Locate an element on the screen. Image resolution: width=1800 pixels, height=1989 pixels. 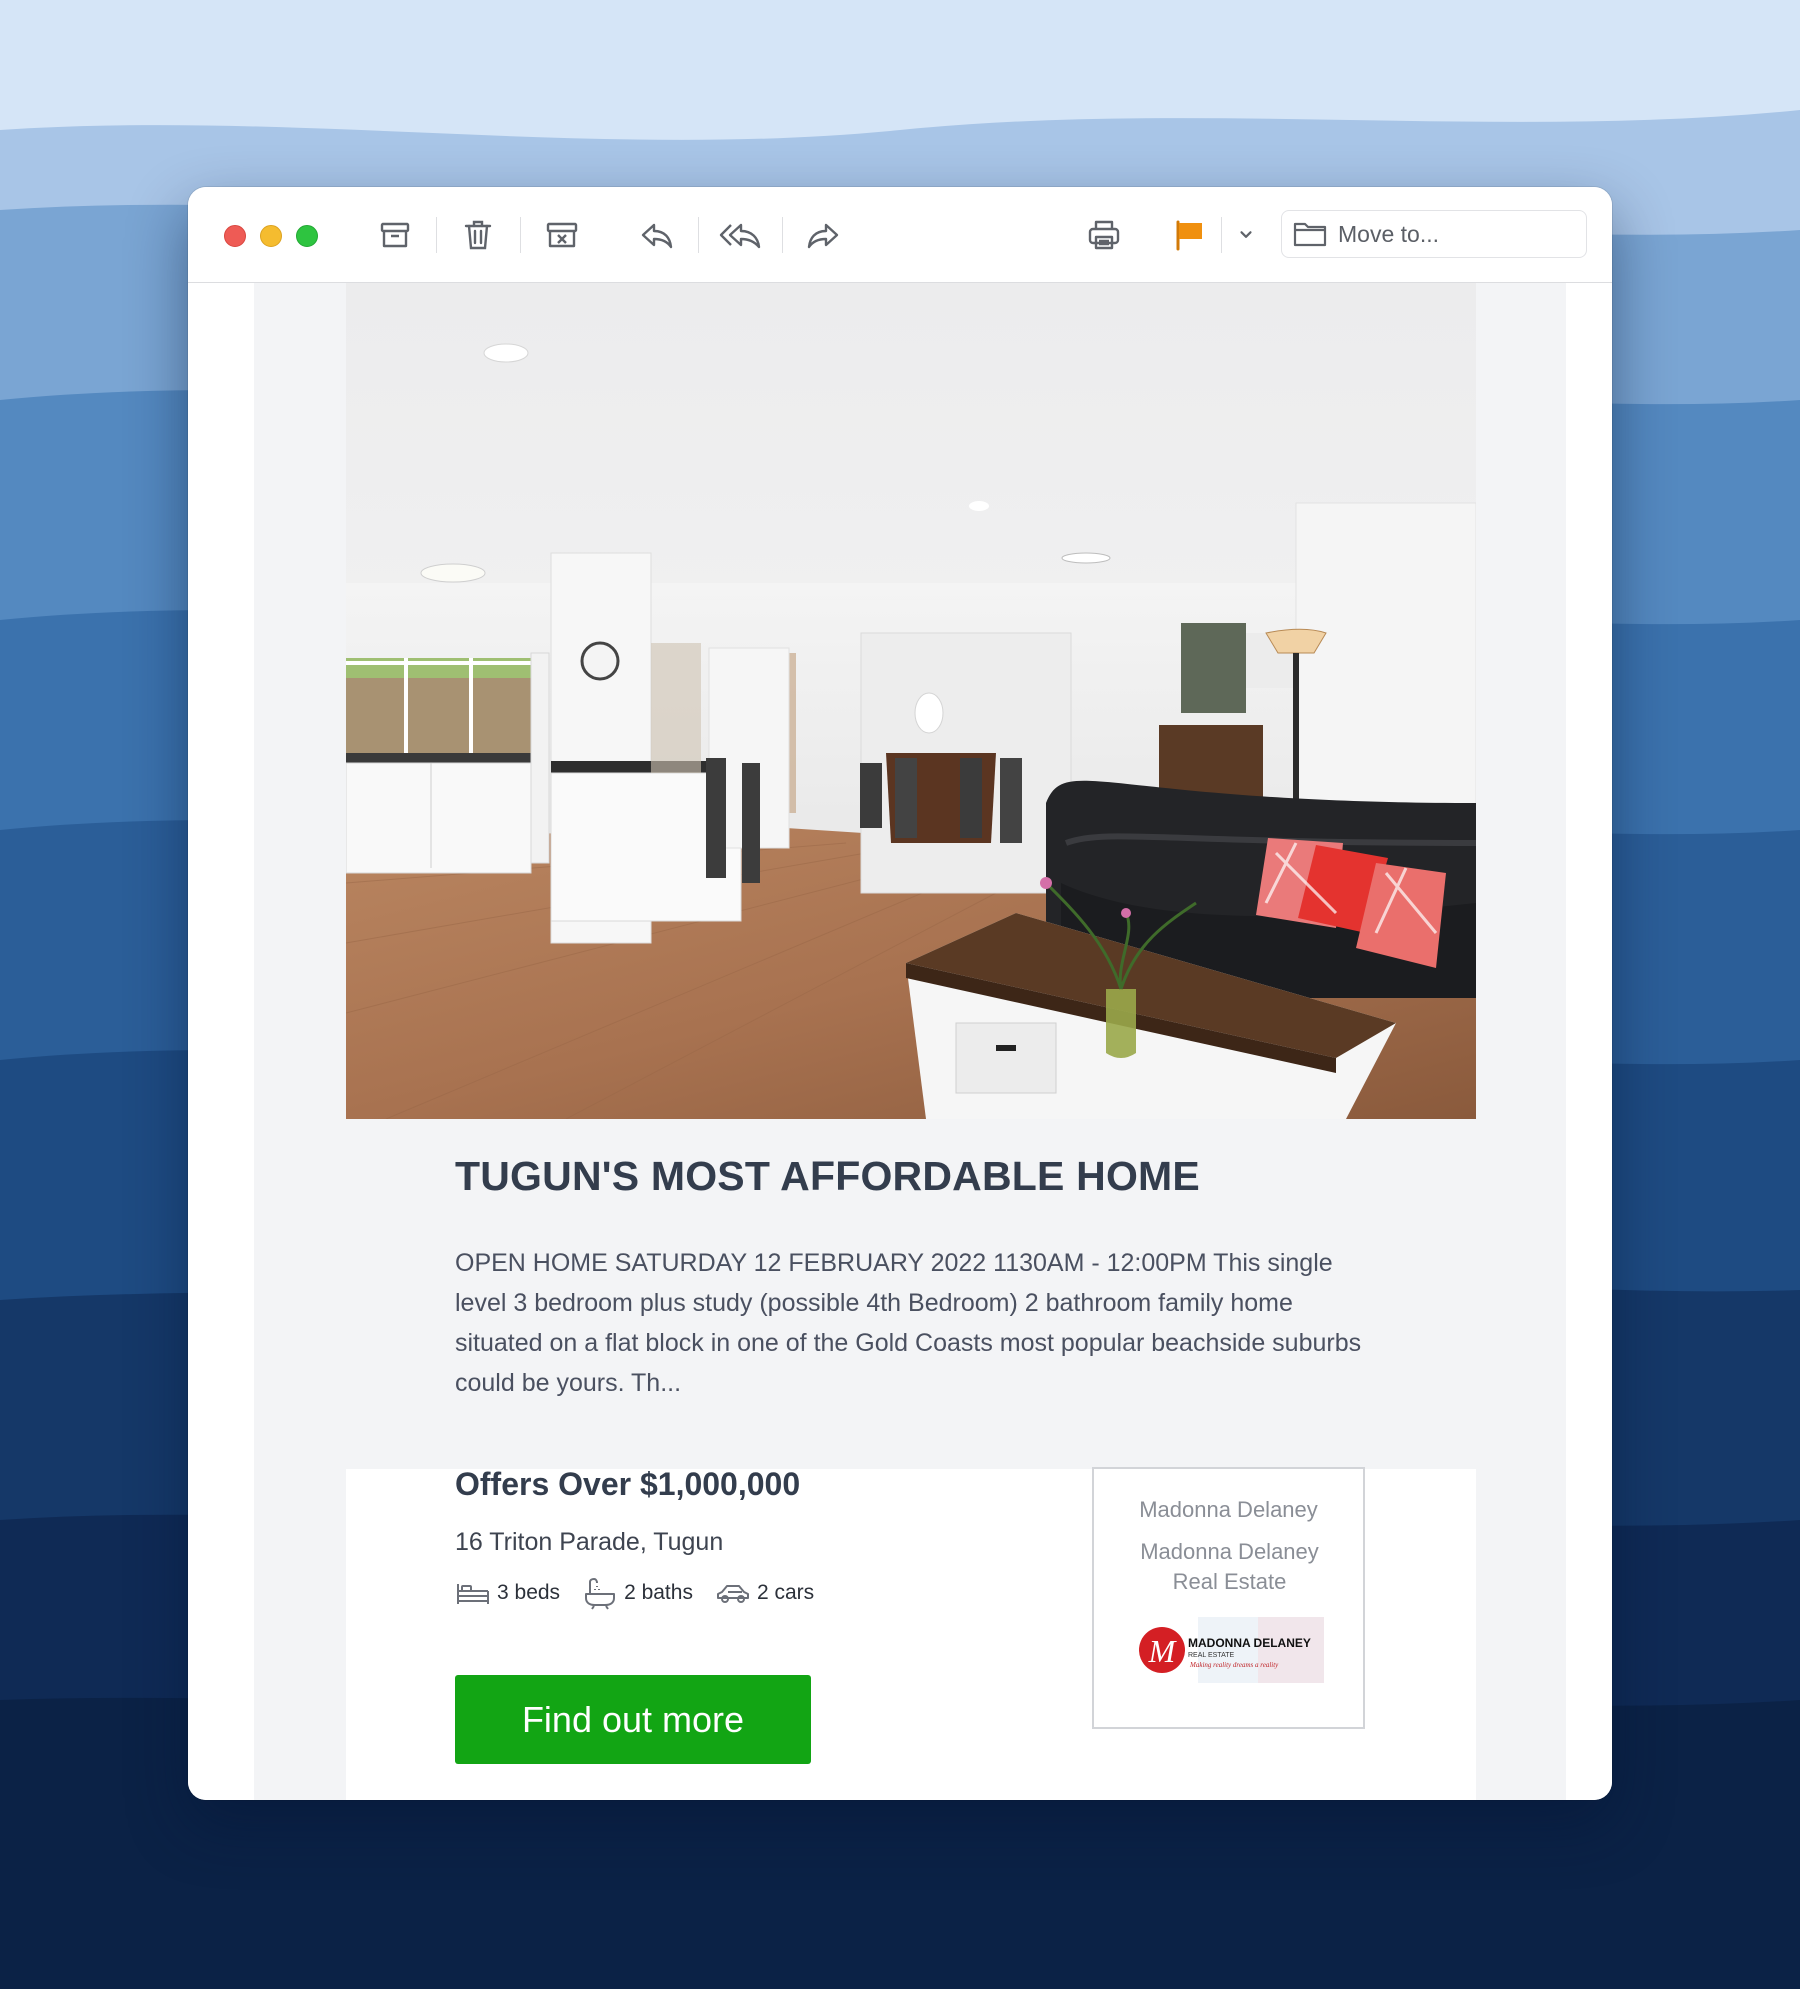
junk-button is located at coordinates (562, 235).